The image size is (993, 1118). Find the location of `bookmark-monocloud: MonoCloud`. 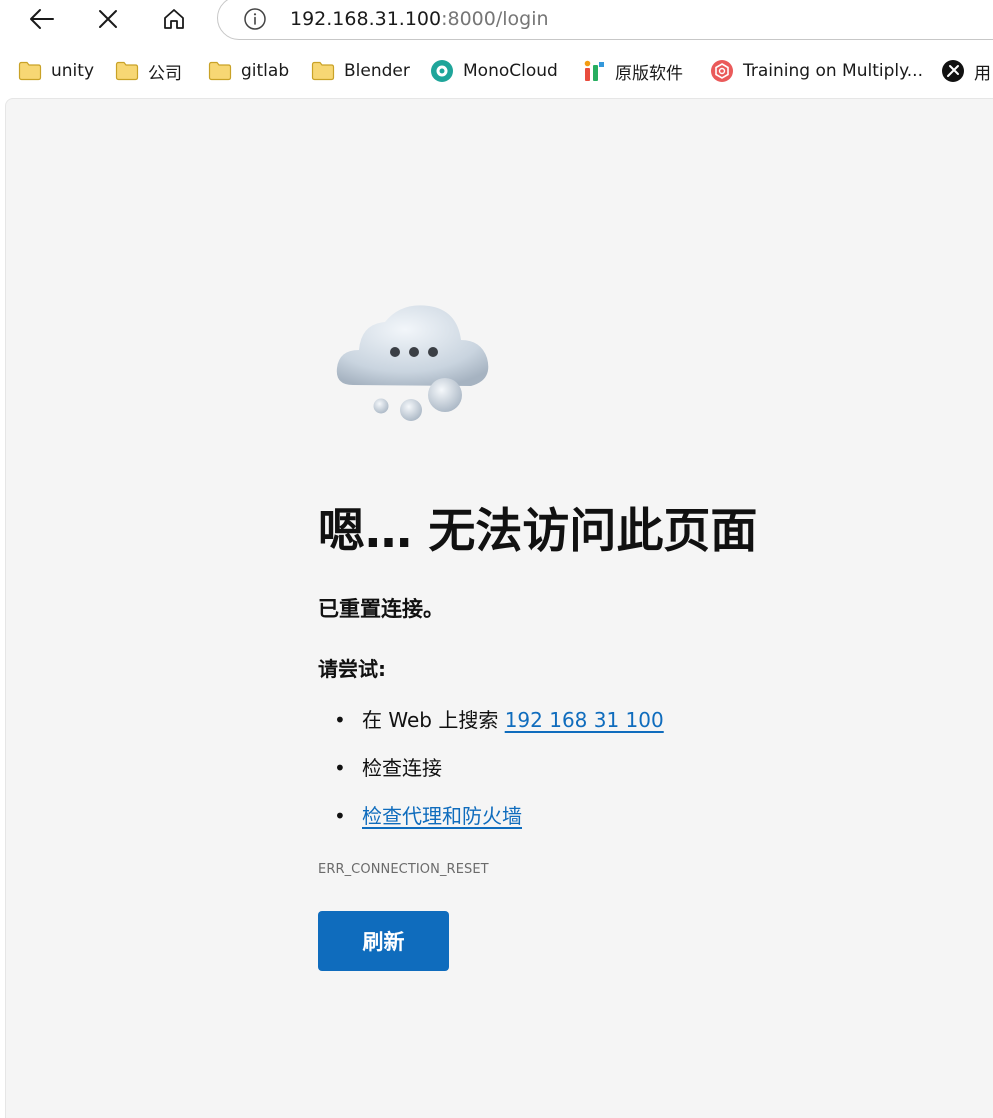

bookmark-monocloud: MonoCloud is located at coordinates (494, 71).